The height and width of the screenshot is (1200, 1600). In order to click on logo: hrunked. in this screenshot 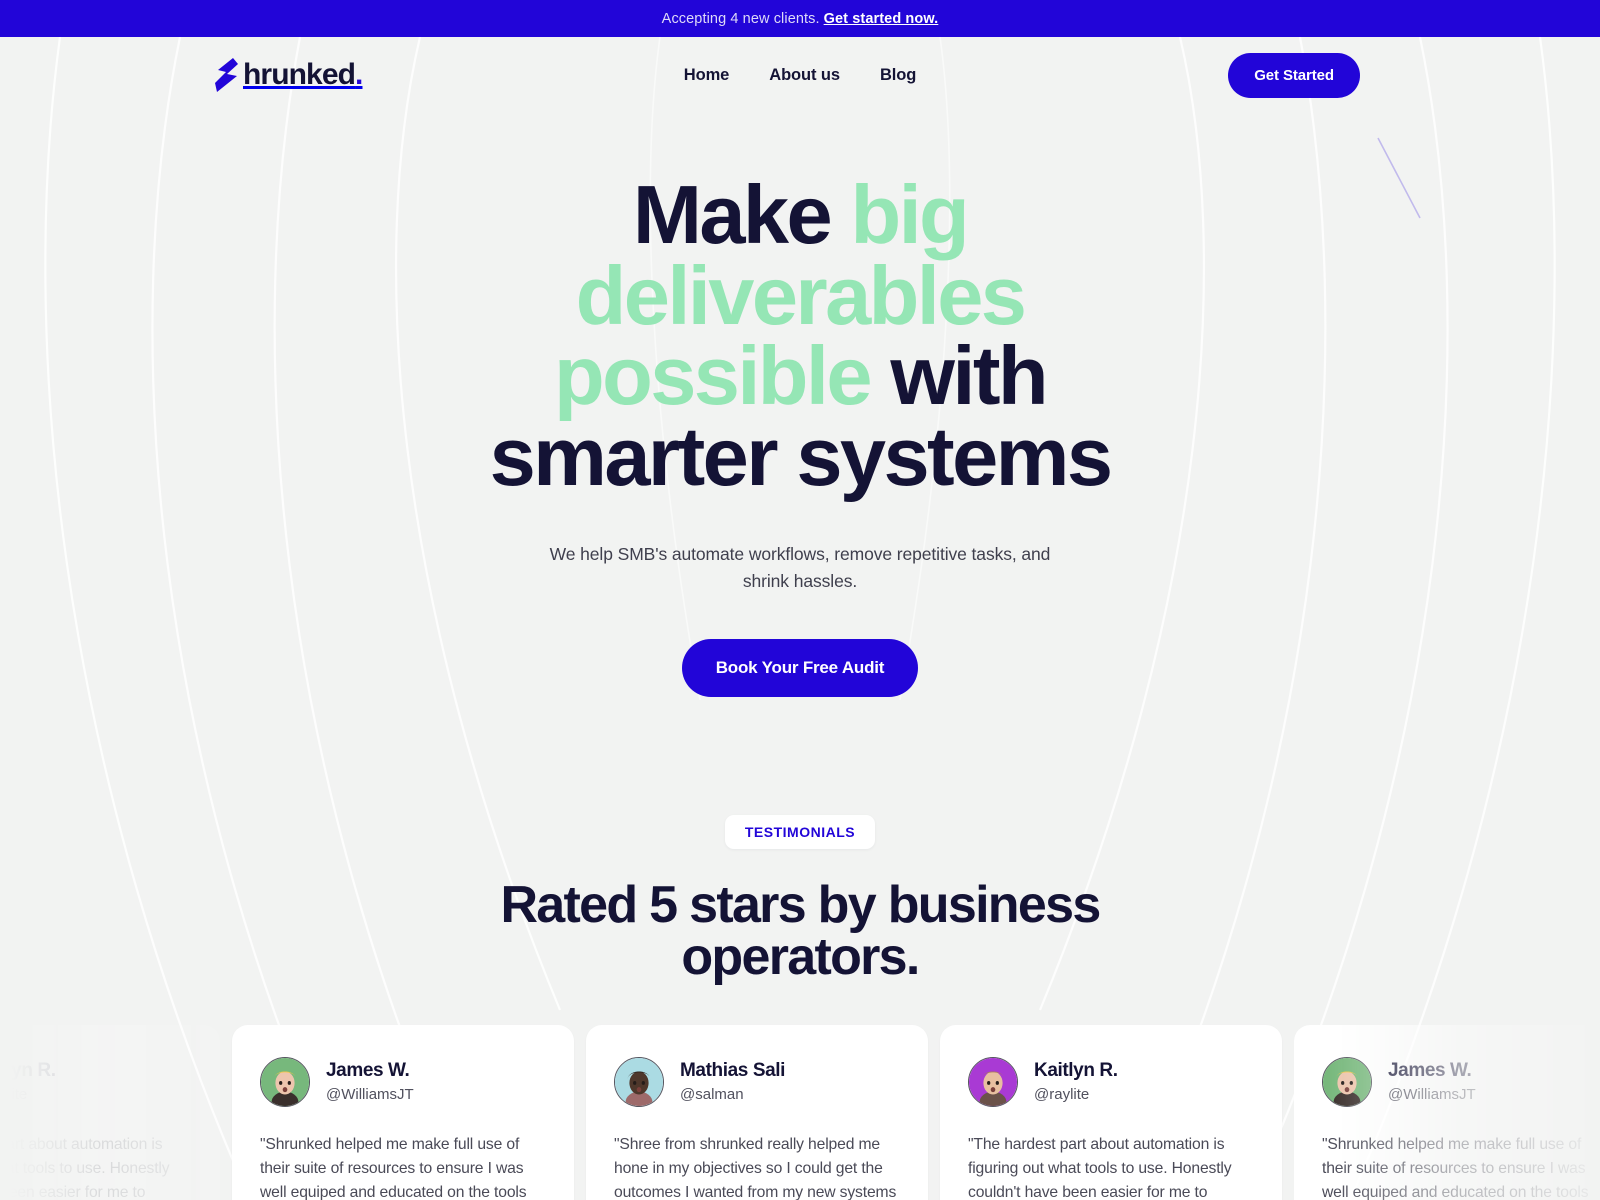, I will do `click(287, 75)`.